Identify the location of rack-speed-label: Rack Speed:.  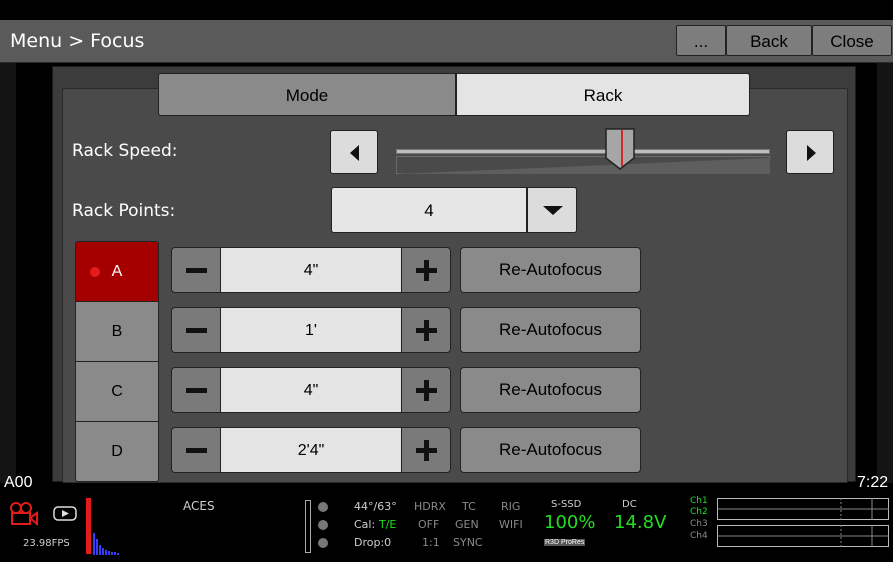
(125, 151).